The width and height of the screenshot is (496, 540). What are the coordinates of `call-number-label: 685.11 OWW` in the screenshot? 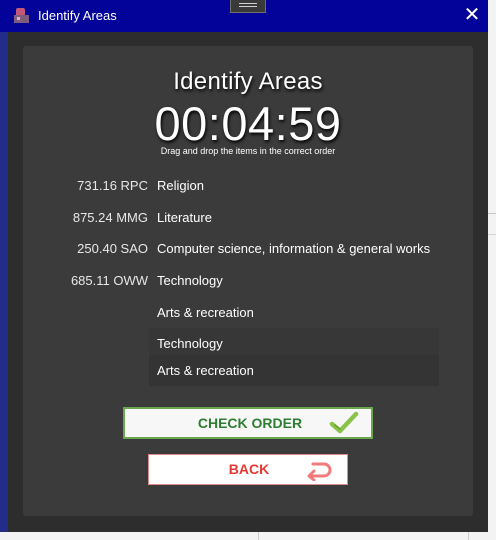 It's located at (109, 280).